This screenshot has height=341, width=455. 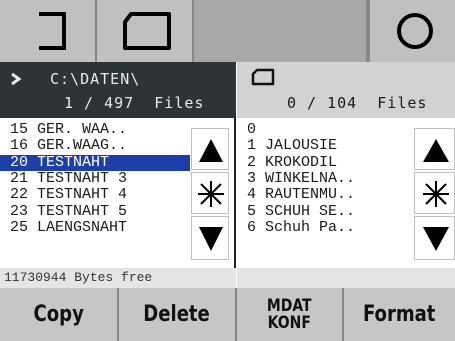 What do you see at coordinates (357, 103) in the screenshot?
I see `right-file-count: 0 / 104 Files` at bounding box center [357, 103].